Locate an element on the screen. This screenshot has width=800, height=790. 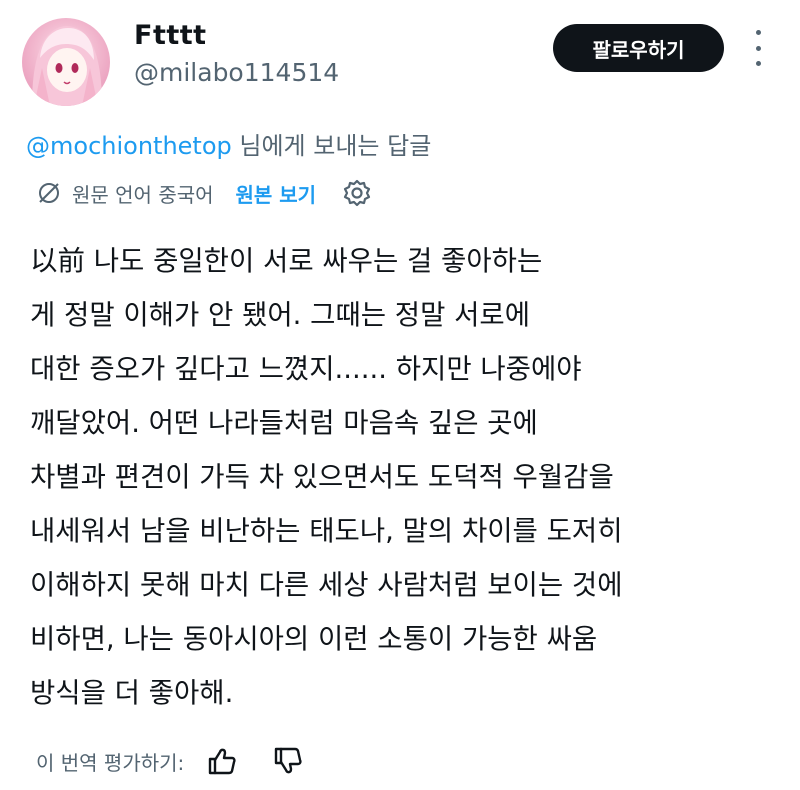
show-original-link: 원본 보기 is located at coordinates (276, 193).